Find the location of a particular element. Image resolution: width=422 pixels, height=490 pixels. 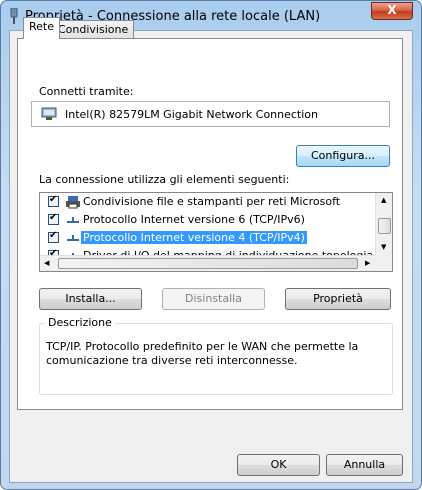

uninstall-button: Disinstalla is located at coordinates (213, 299).